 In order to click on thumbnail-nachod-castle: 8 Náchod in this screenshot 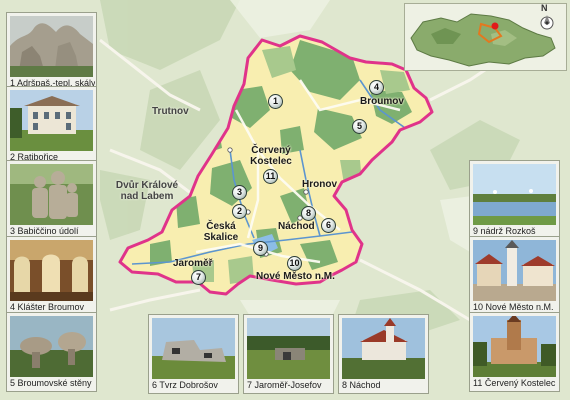, I will do `click(383, 354)`.